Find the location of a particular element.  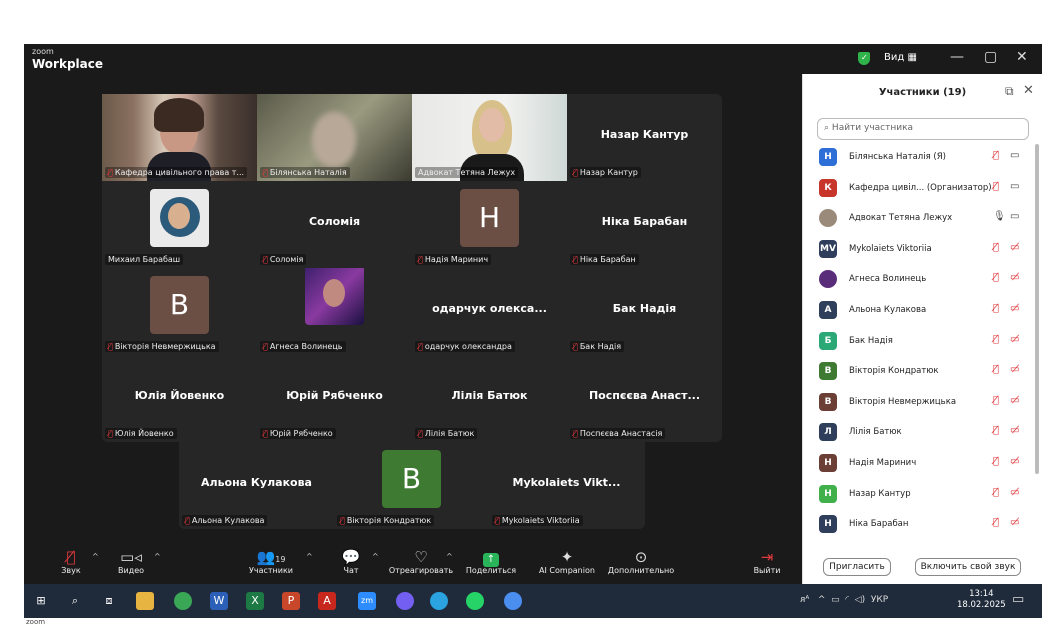

react-button: ♡ Отреагировать ^ is located at coordinates (421, 561).